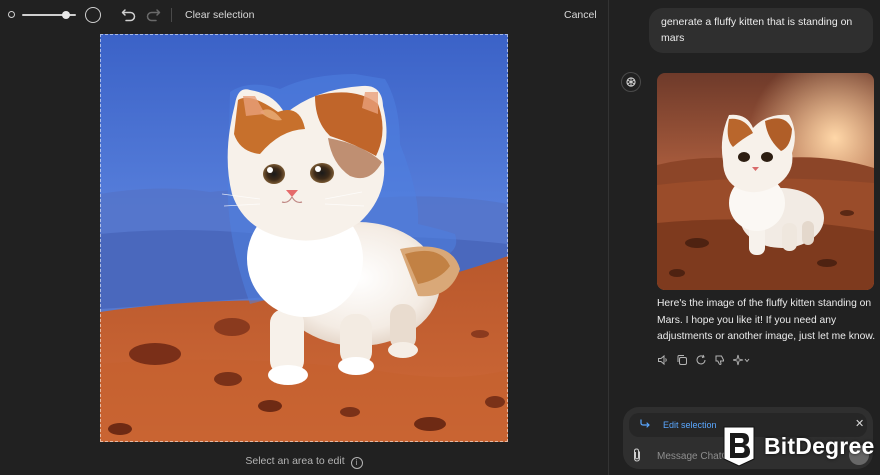 This screenshot has height=475, width=880. Describe the element at coordinates (682, 360) in the screenshot. I see `copy-icon` at that location.